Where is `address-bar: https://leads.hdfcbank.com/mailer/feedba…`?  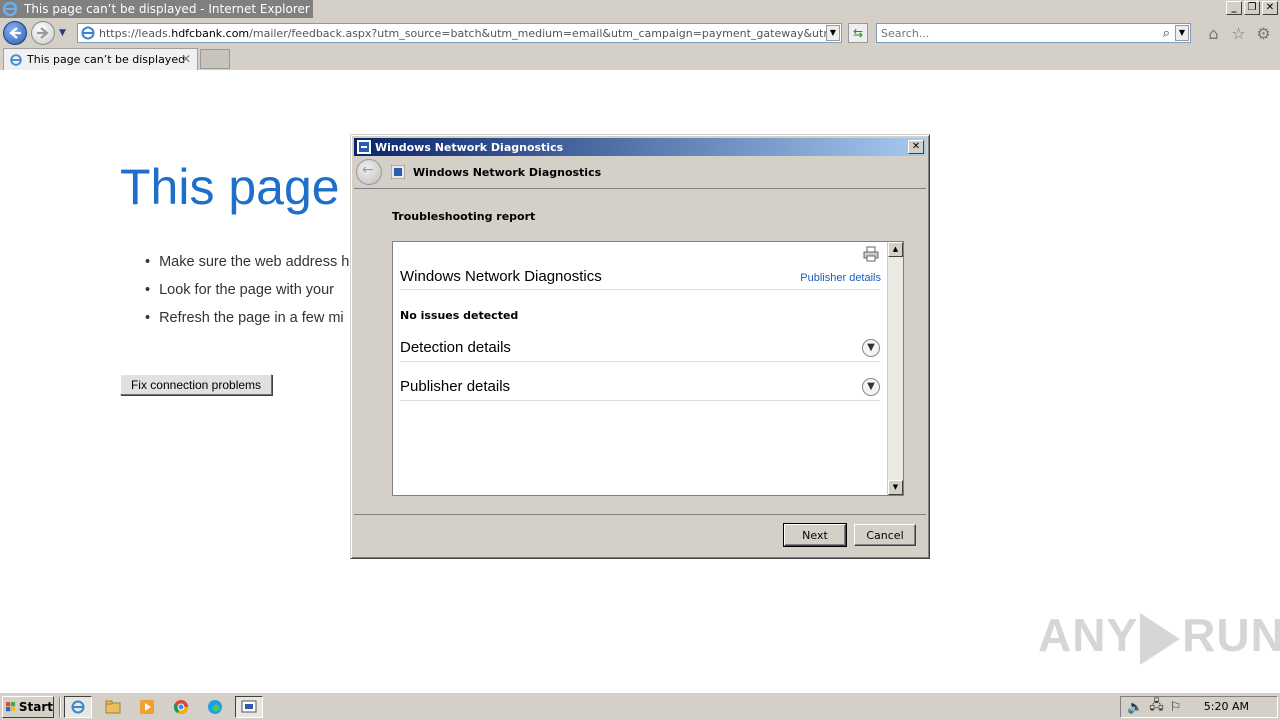 address-bar: https://leads.hdfcbank.com/mailer/feedba… is located at coordinates (459, 33).